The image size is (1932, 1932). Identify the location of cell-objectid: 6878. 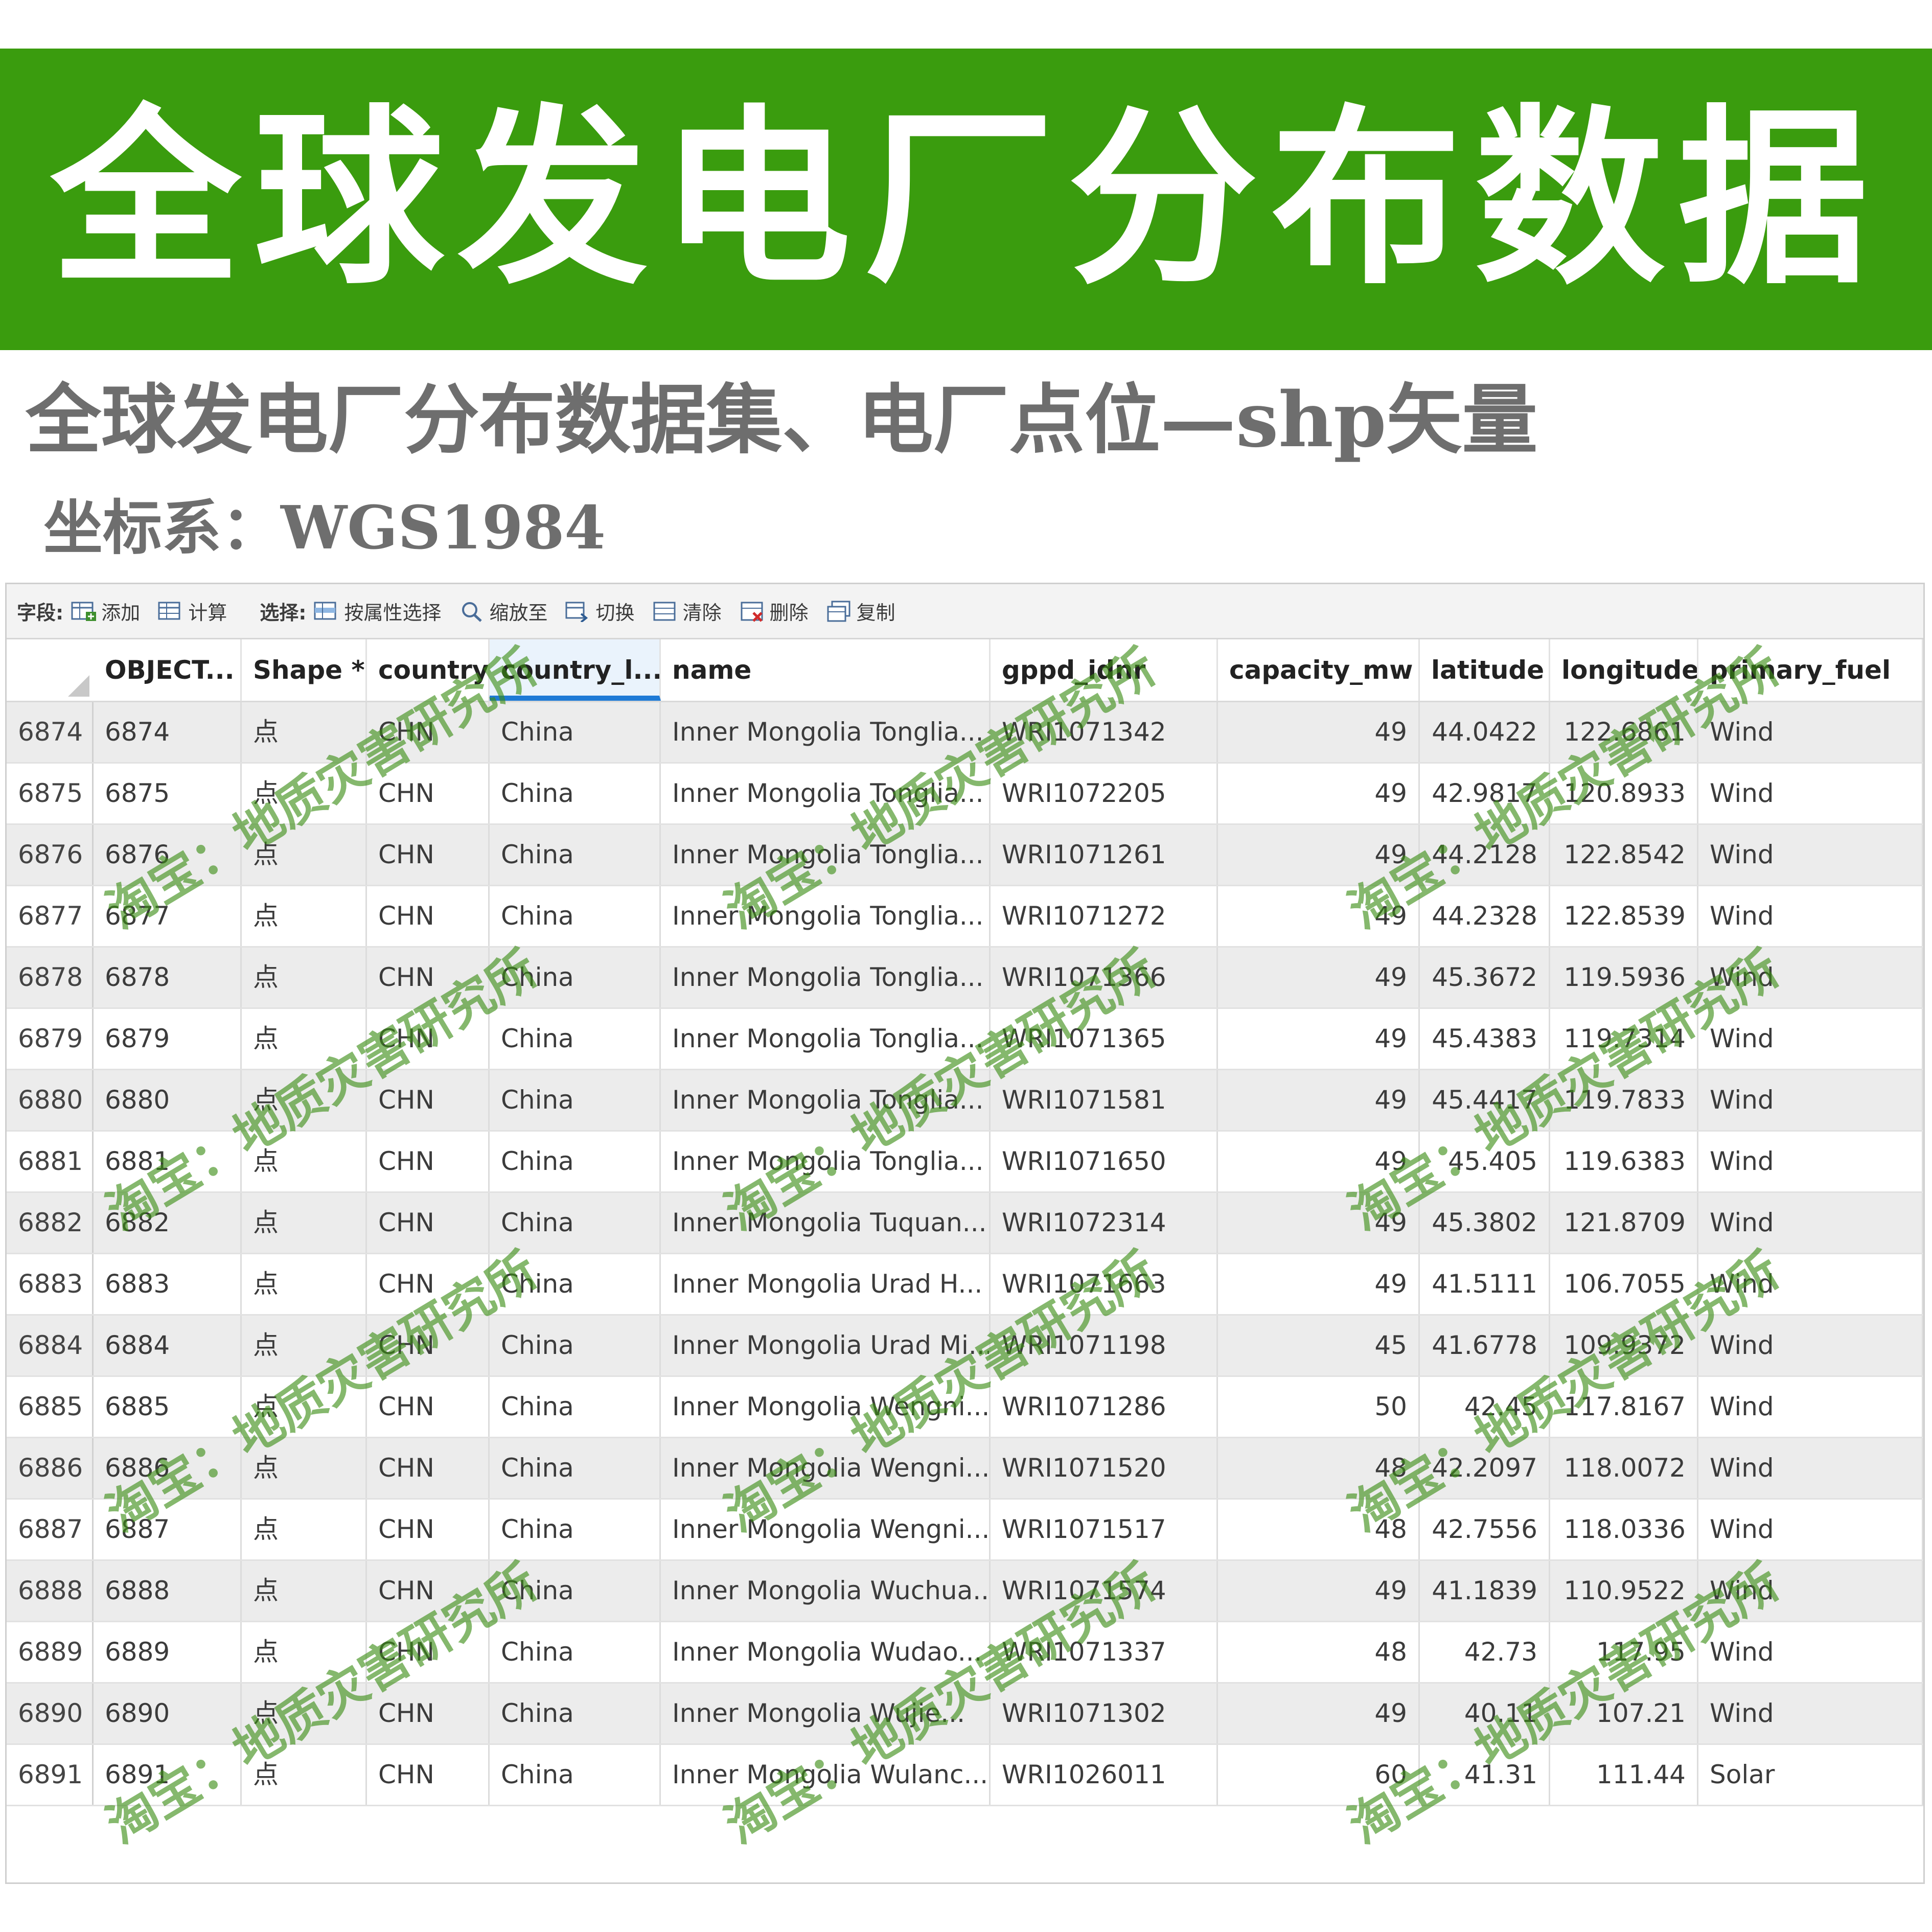
(168, 977).